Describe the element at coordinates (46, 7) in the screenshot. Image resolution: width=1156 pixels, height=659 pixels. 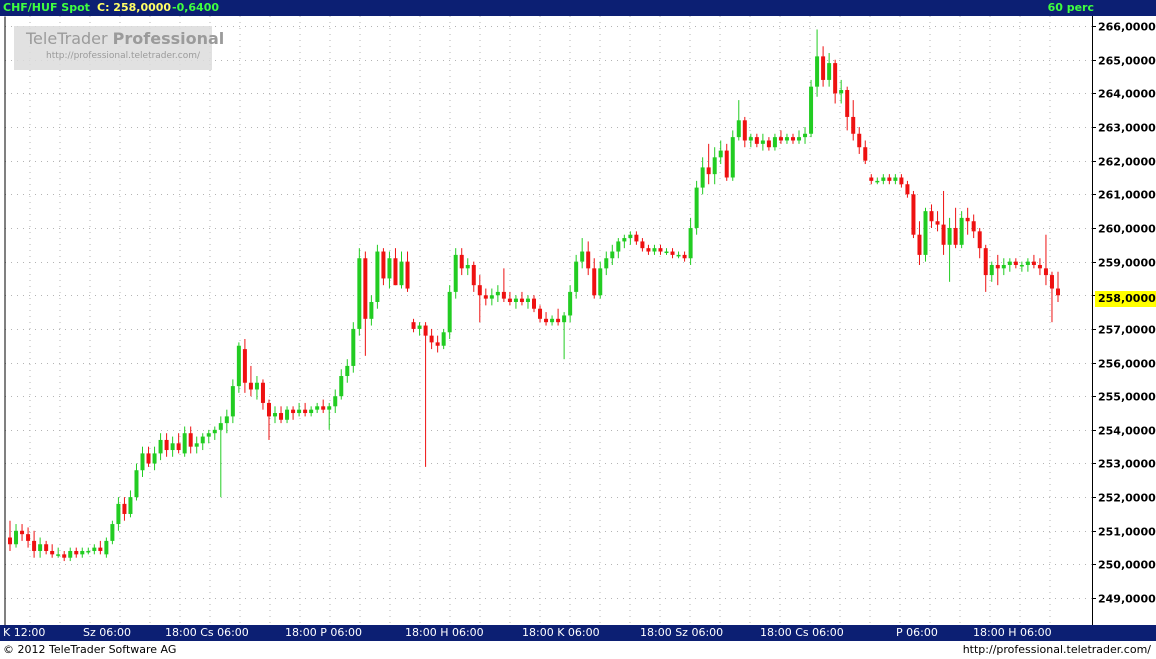
I see `symbol-label: CHF/HUF Spot` at that location.